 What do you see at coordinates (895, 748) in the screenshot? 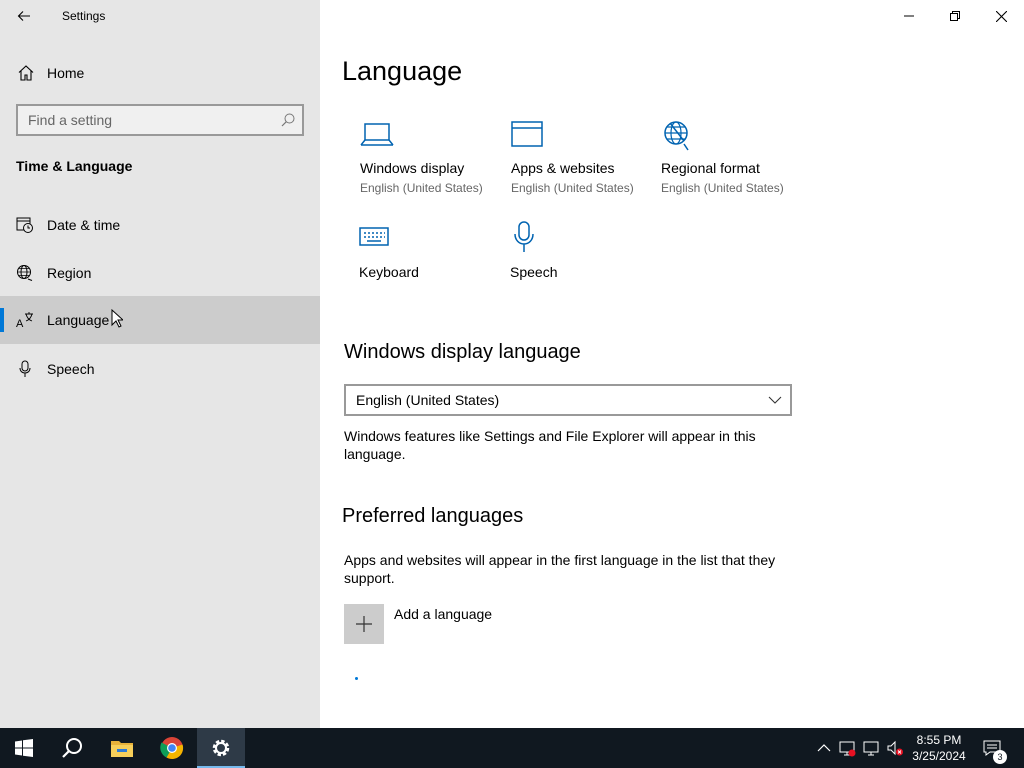
I see `volume-muted-icon` at bounding box center [895, 748].